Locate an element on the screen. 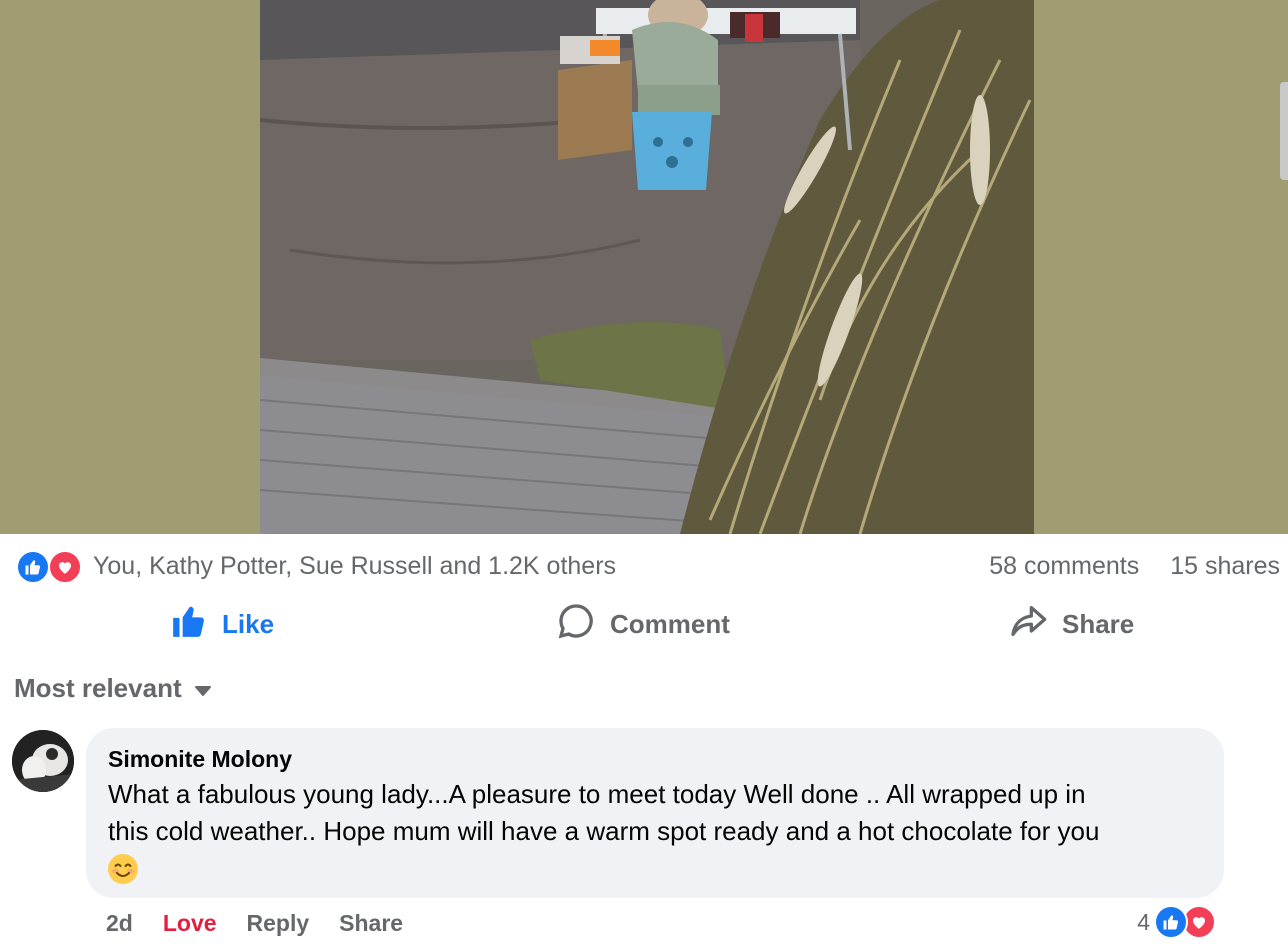 The height and width of the screenshot is (950, 1288). comment-share-button: Share is located at coordinates (371, 923).